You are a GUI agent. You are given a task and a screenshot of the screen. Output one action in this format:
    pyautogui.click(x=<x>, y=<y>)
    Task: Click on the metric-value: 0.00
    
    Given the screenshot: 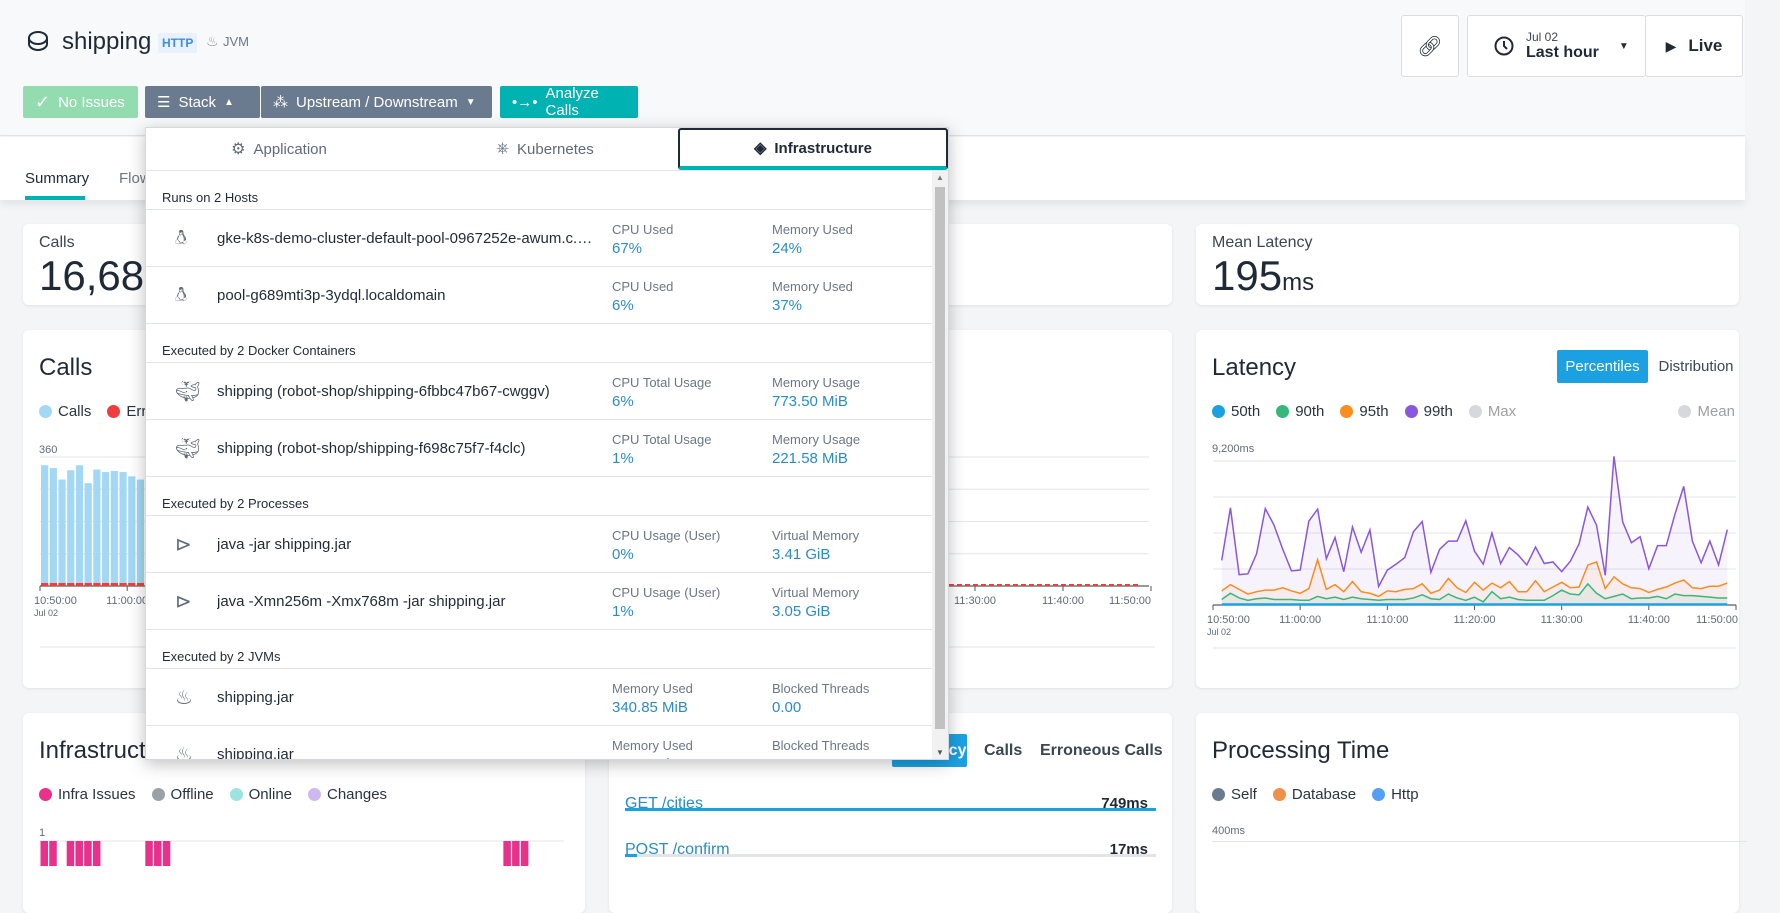 What is the action you would take?
    pyautogui.click(x=820, y=707)
    